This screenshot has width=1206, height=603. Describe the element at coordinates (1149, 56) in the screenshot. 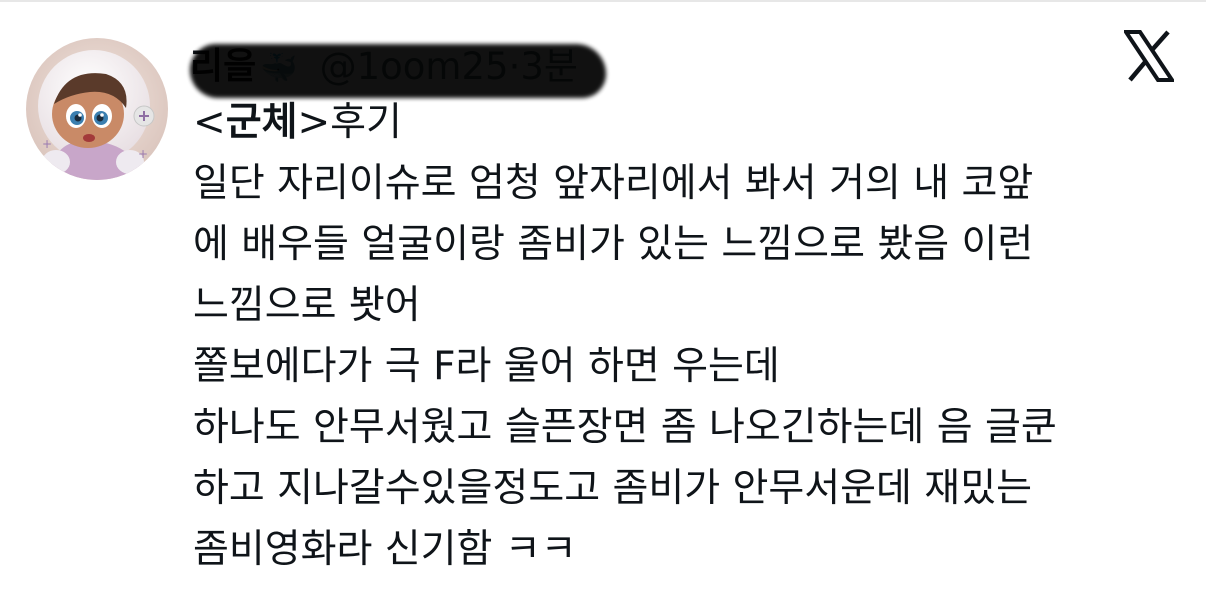

I see `x-logo-icon` at that location.